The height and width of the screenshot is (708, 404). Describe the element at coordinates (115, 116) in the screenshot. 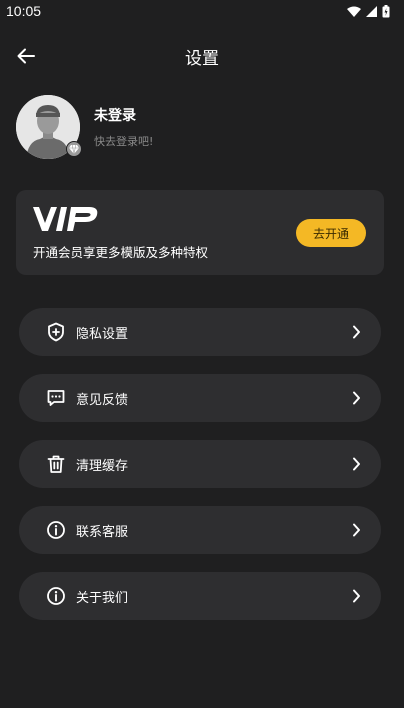

I see `profile-name: 未登录` at that location.